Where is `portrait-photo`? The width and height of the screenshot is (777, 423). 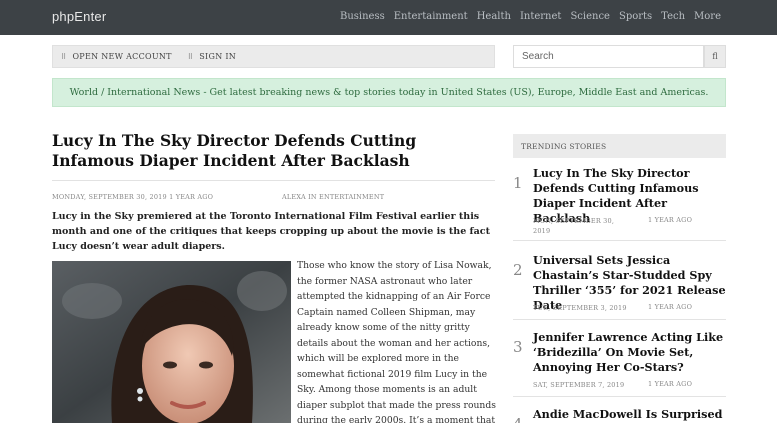
portrait-photo is located at coordinates (171, 342).